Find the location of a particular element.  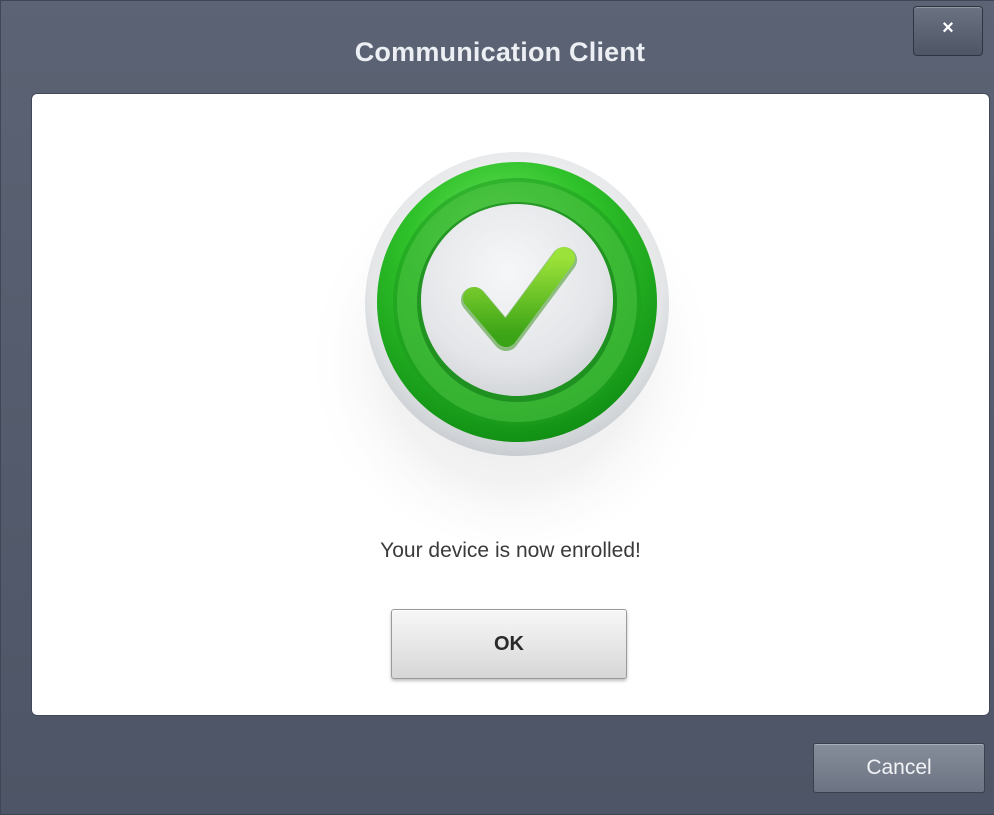

ok-button-label: OK is located at coordinates (509, 643).